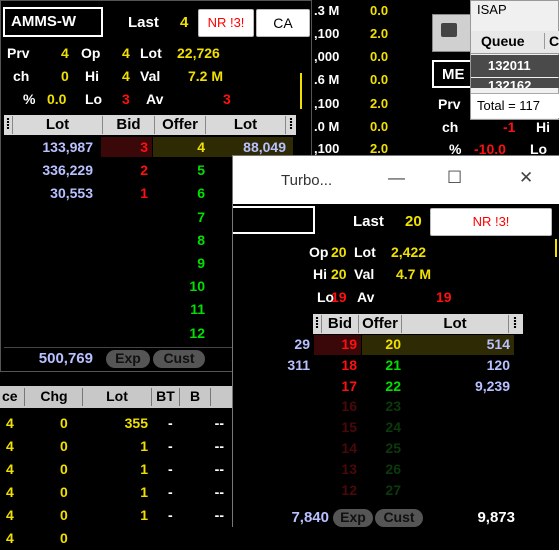  What do you see at coordinates (383, 450) in the screenshot?
I see `orderbook-row: 14 25` at bounding box center [383, 450].